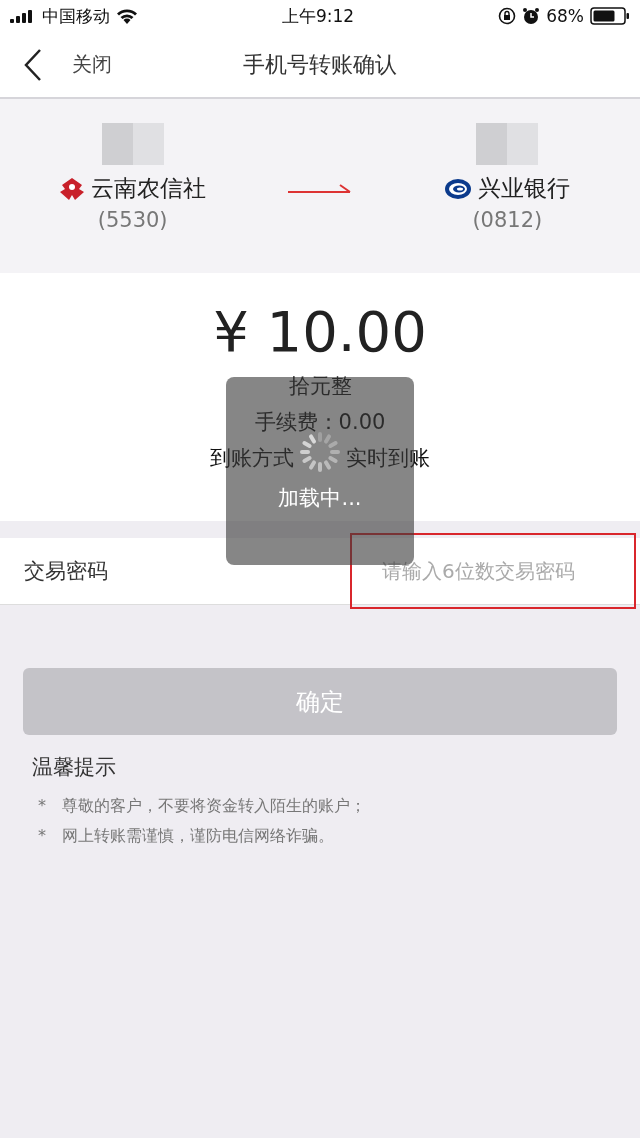 The width and height of the screenshot is (640, 1138). Describe the element at coordinates (74, 767) in the screenshot. I see `tips-title: 温馨提示` at that location.